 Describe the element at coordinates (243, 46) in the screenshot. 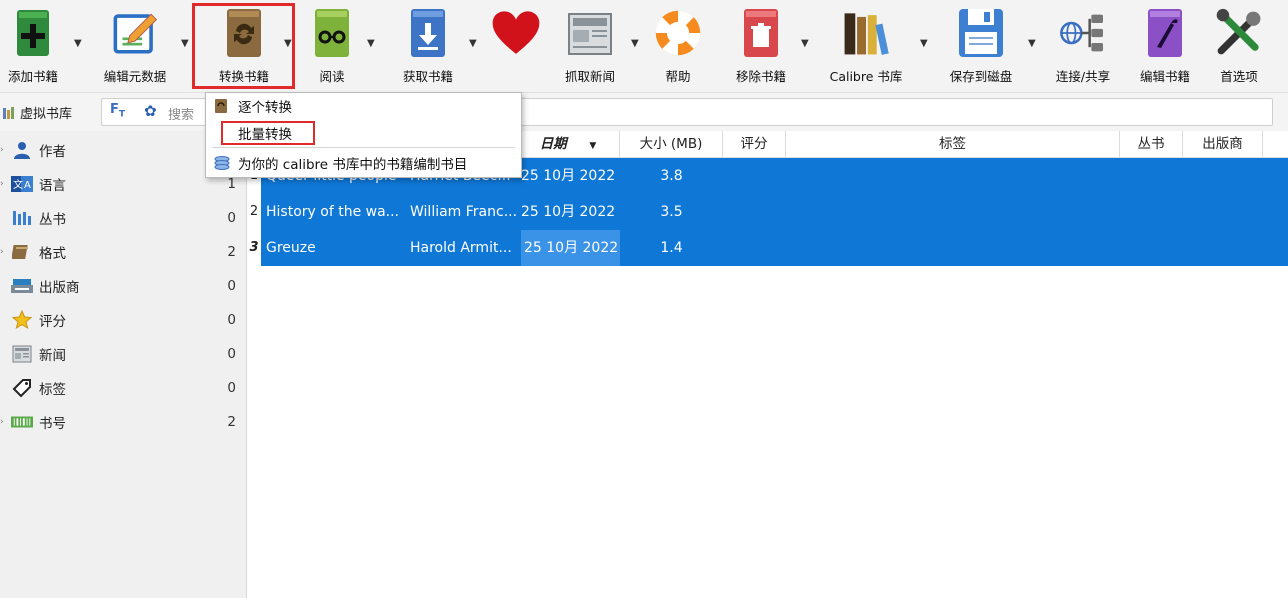

I see `convert-books-highlight` at that location.